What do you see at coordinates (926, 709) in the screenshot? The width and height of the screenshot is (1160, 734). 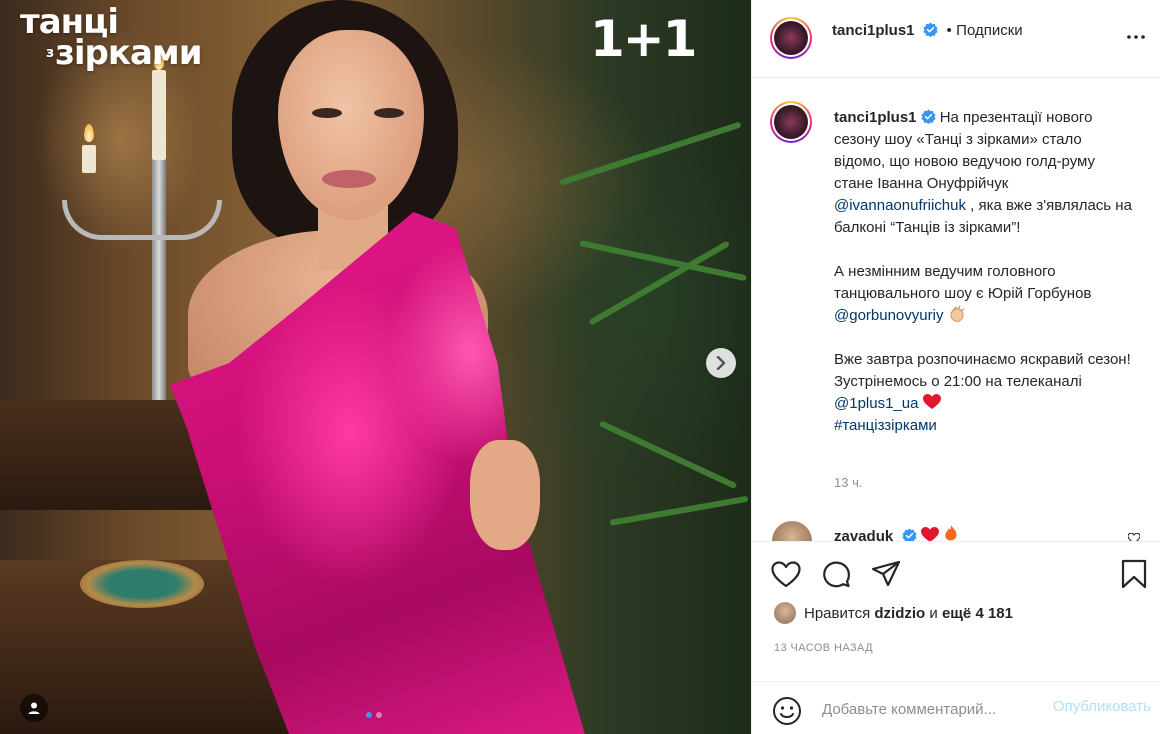 I see `comment-input` at bounding box center [926, 709].